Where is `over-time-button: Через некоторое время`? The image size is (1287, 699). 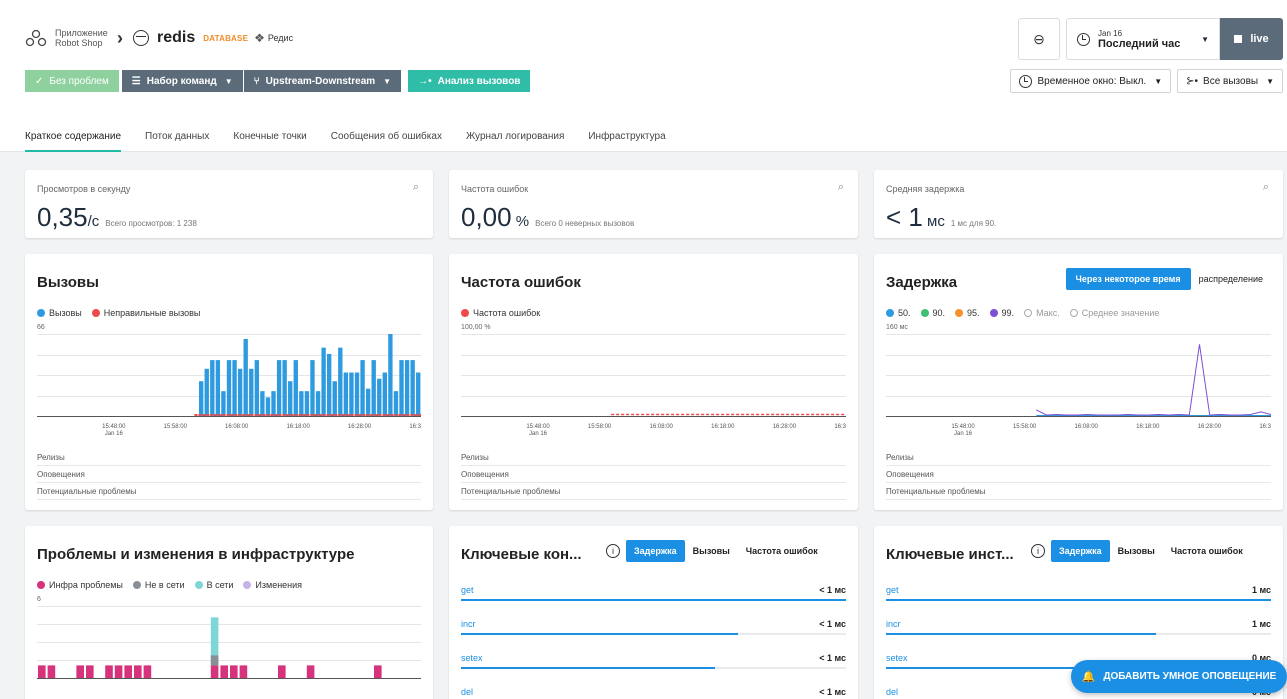
over-time-button: Через некоторое время is located at coordinates (1128, 279).